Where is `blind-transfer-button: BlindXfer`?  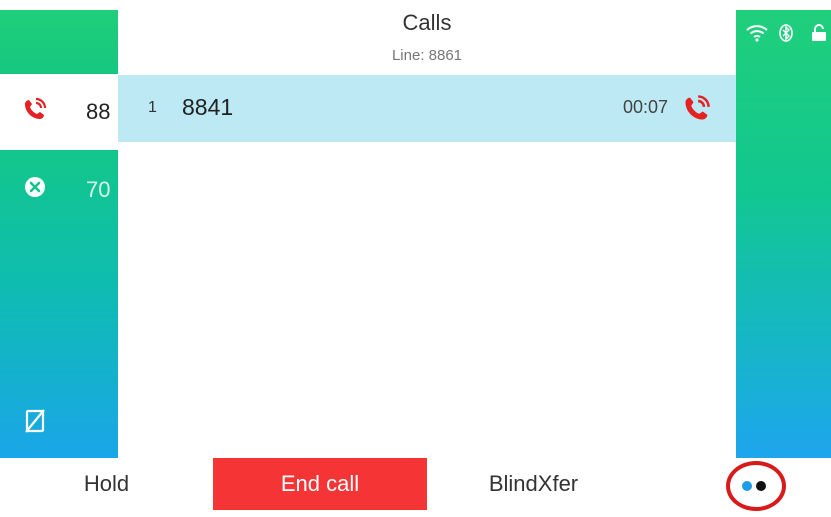
blind-transfer-button: BlindXfer is located at coordinates (533, 484).